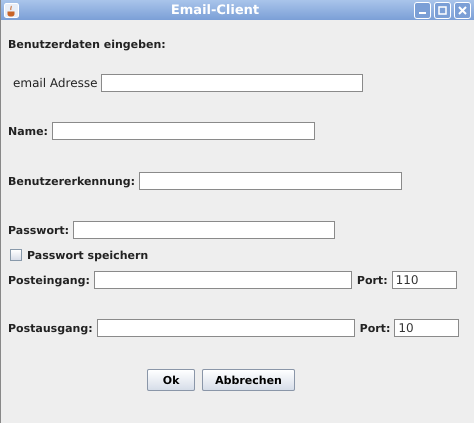 Image resolution: width=474 pixels, height=423 pixels. What do you see at coordinates (55, 83) in the screenshot?
I see `field-label: email Adresse` at bounding box center [55, 83].